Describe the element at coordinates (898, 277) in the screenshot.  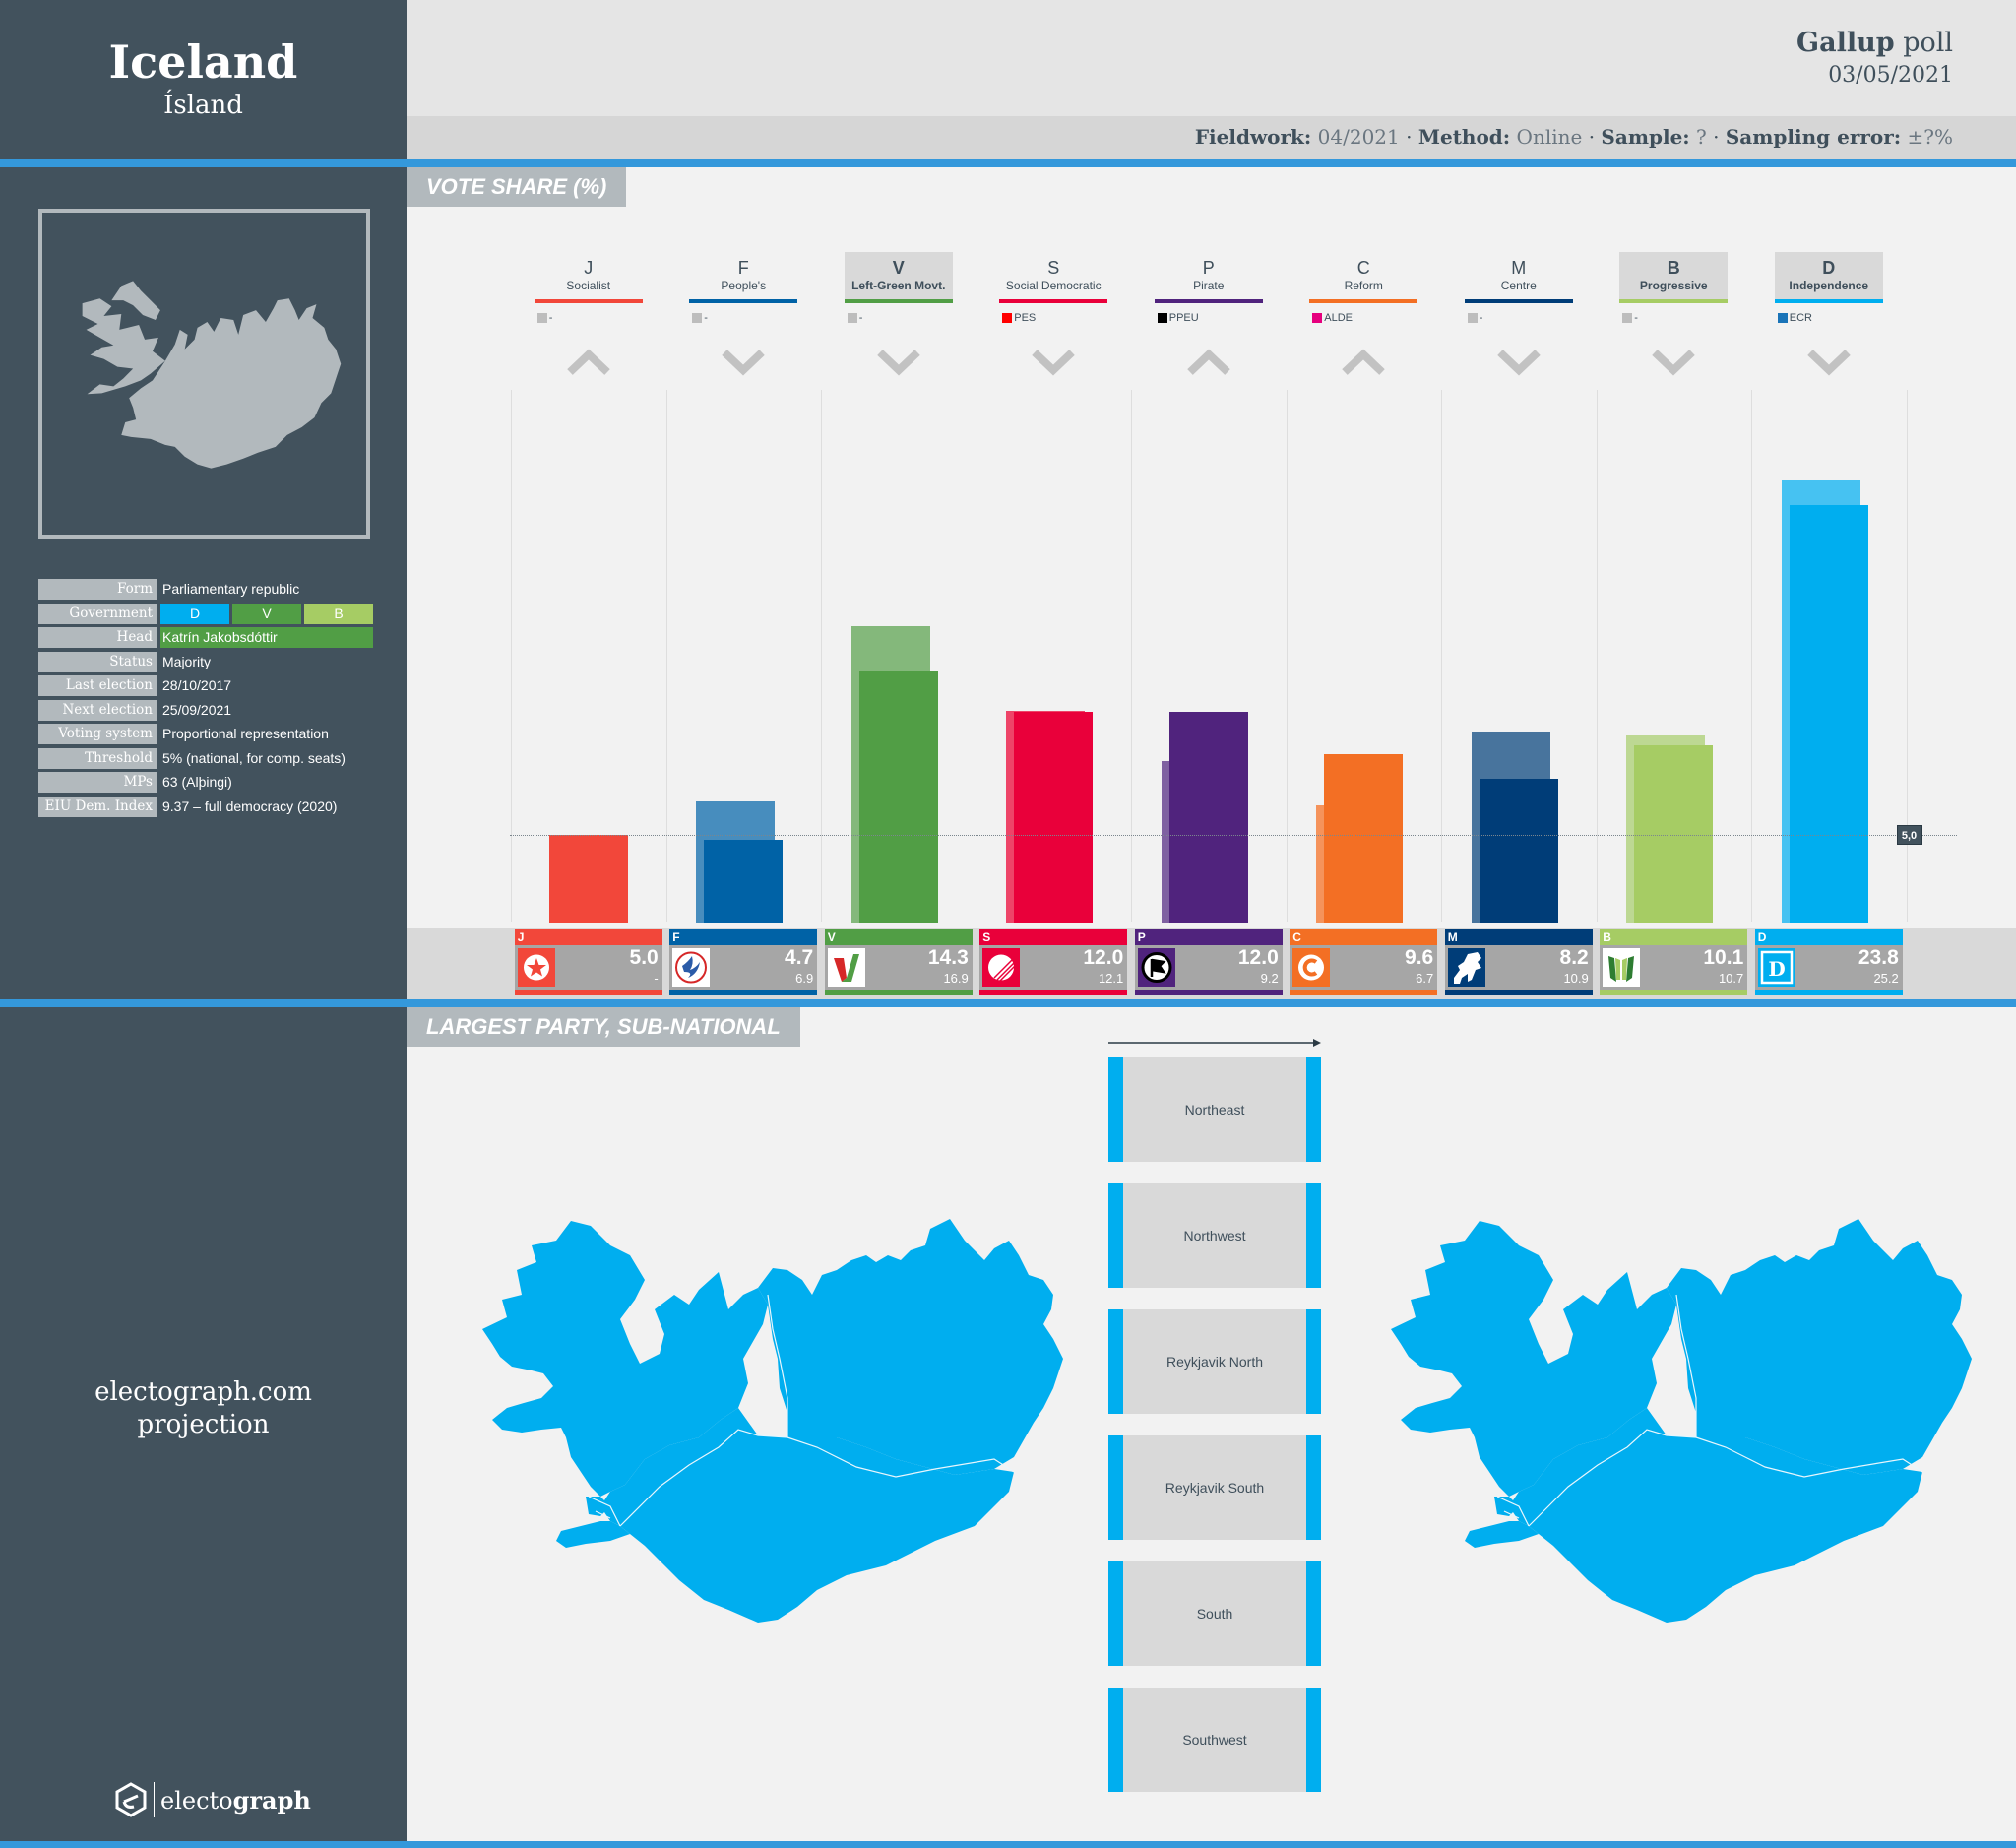
I see `party-header-v: V Left-Green Movt.` at that location.